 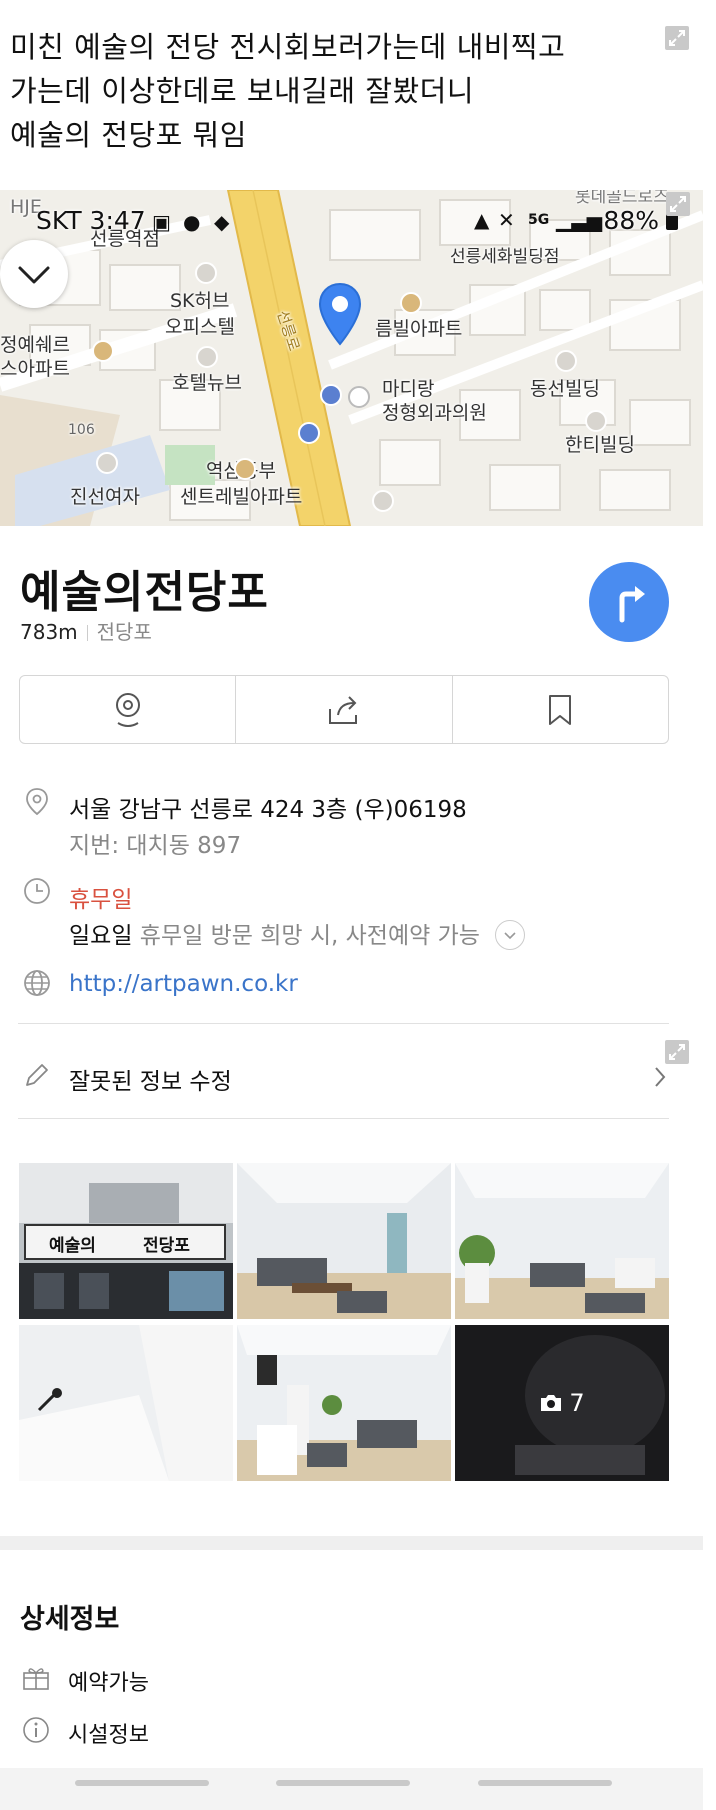 I want to click on expand-image-icon, so click(x=677, y=38).